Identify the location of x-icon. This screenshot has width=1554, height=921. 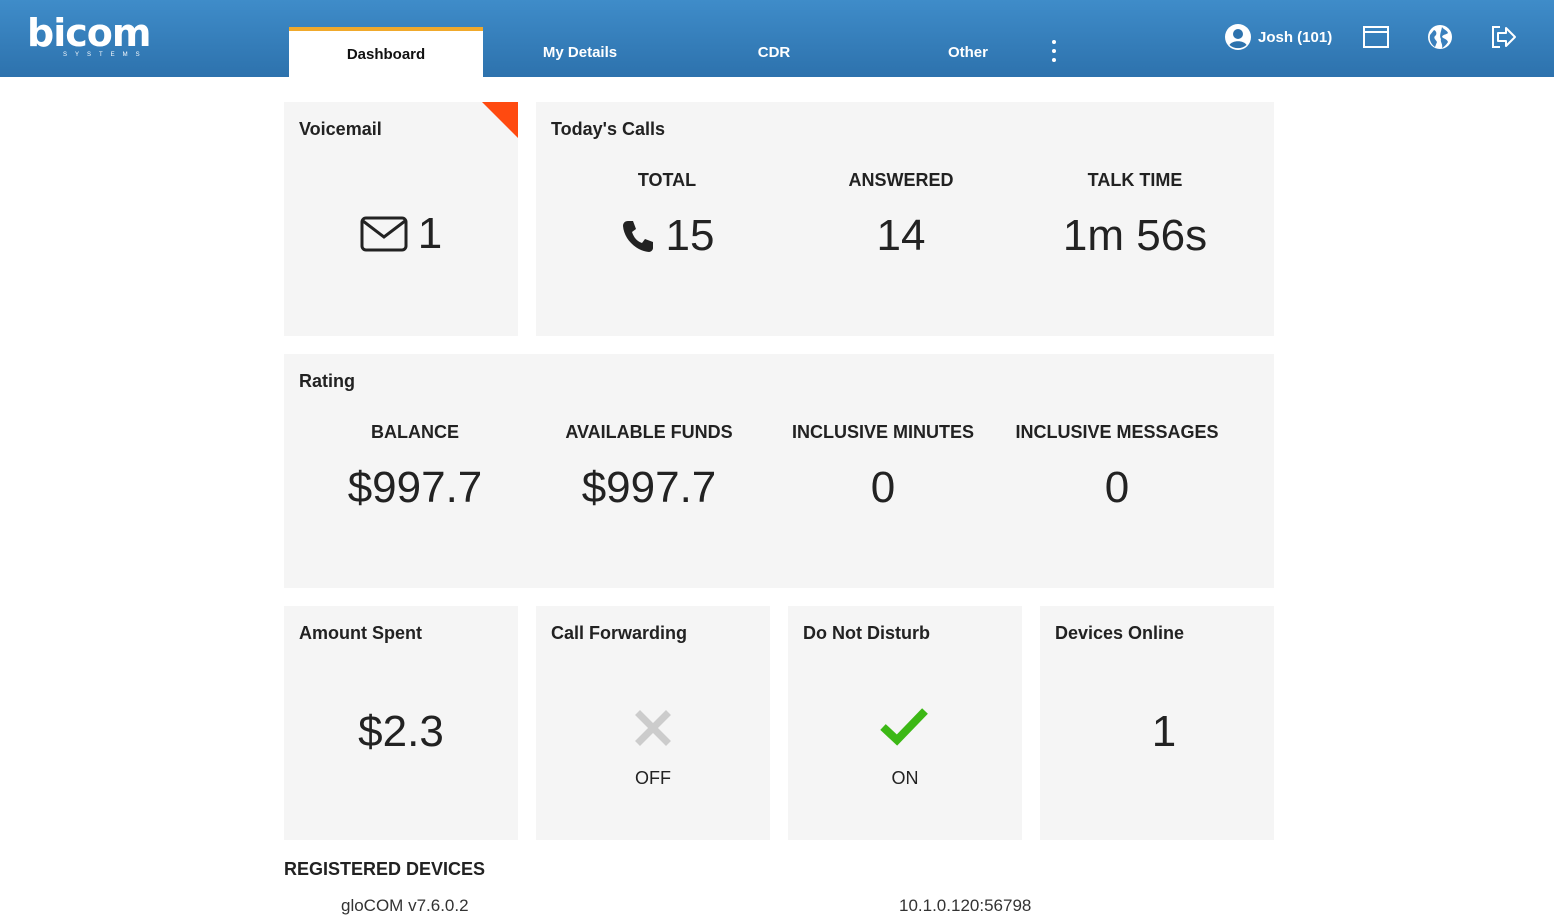
(653, 728).